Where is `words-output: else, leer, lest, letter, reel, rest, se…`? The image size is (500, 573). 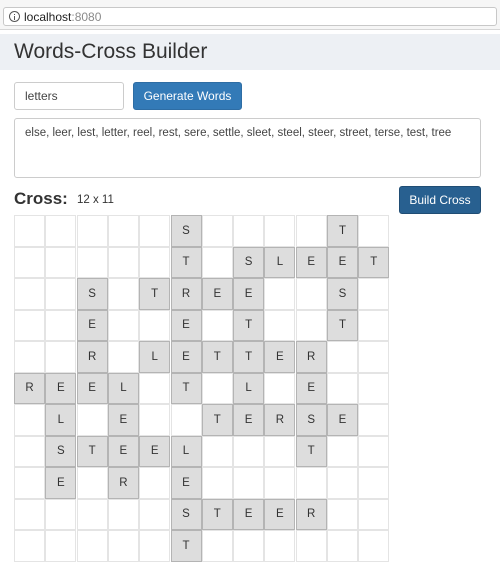 words-output: else, leer, lest, letter, reel, rest, se… is located at coordinates (247, 148).